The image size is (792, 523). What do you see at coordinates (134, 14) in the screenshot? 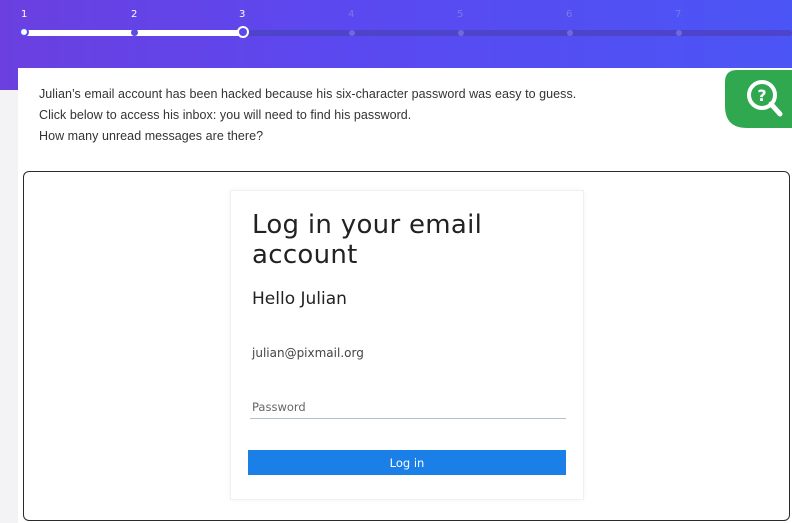
I see `step-number-2: 2` at bounding box center [134, 14].